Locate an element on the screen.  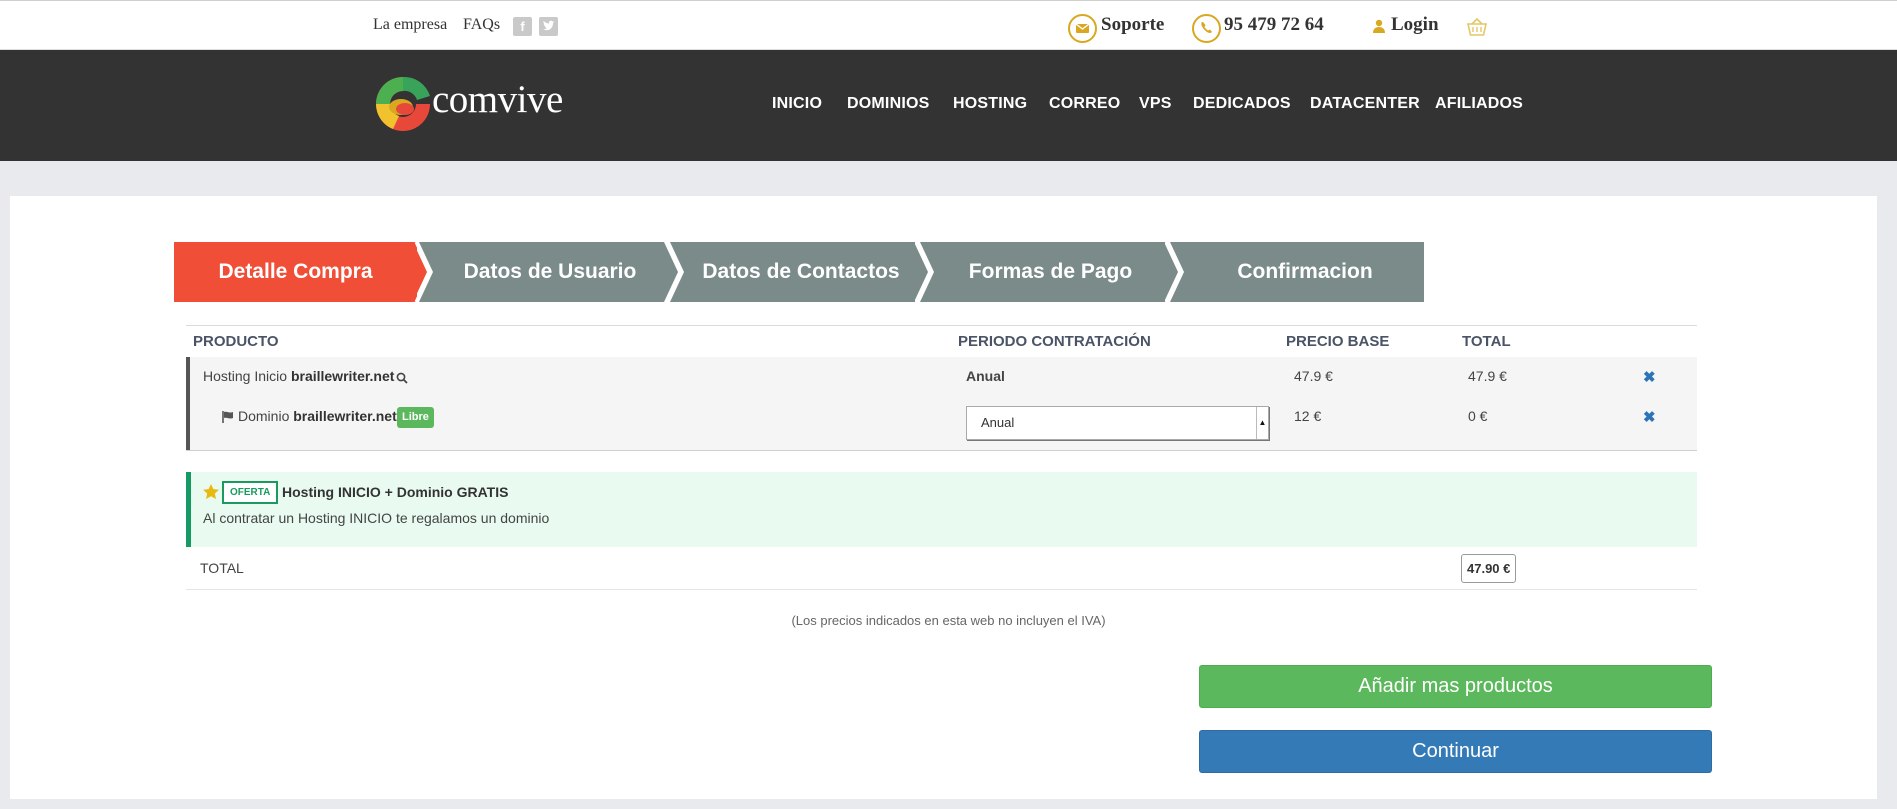
flag-icon is located at coordinates (228, 419).